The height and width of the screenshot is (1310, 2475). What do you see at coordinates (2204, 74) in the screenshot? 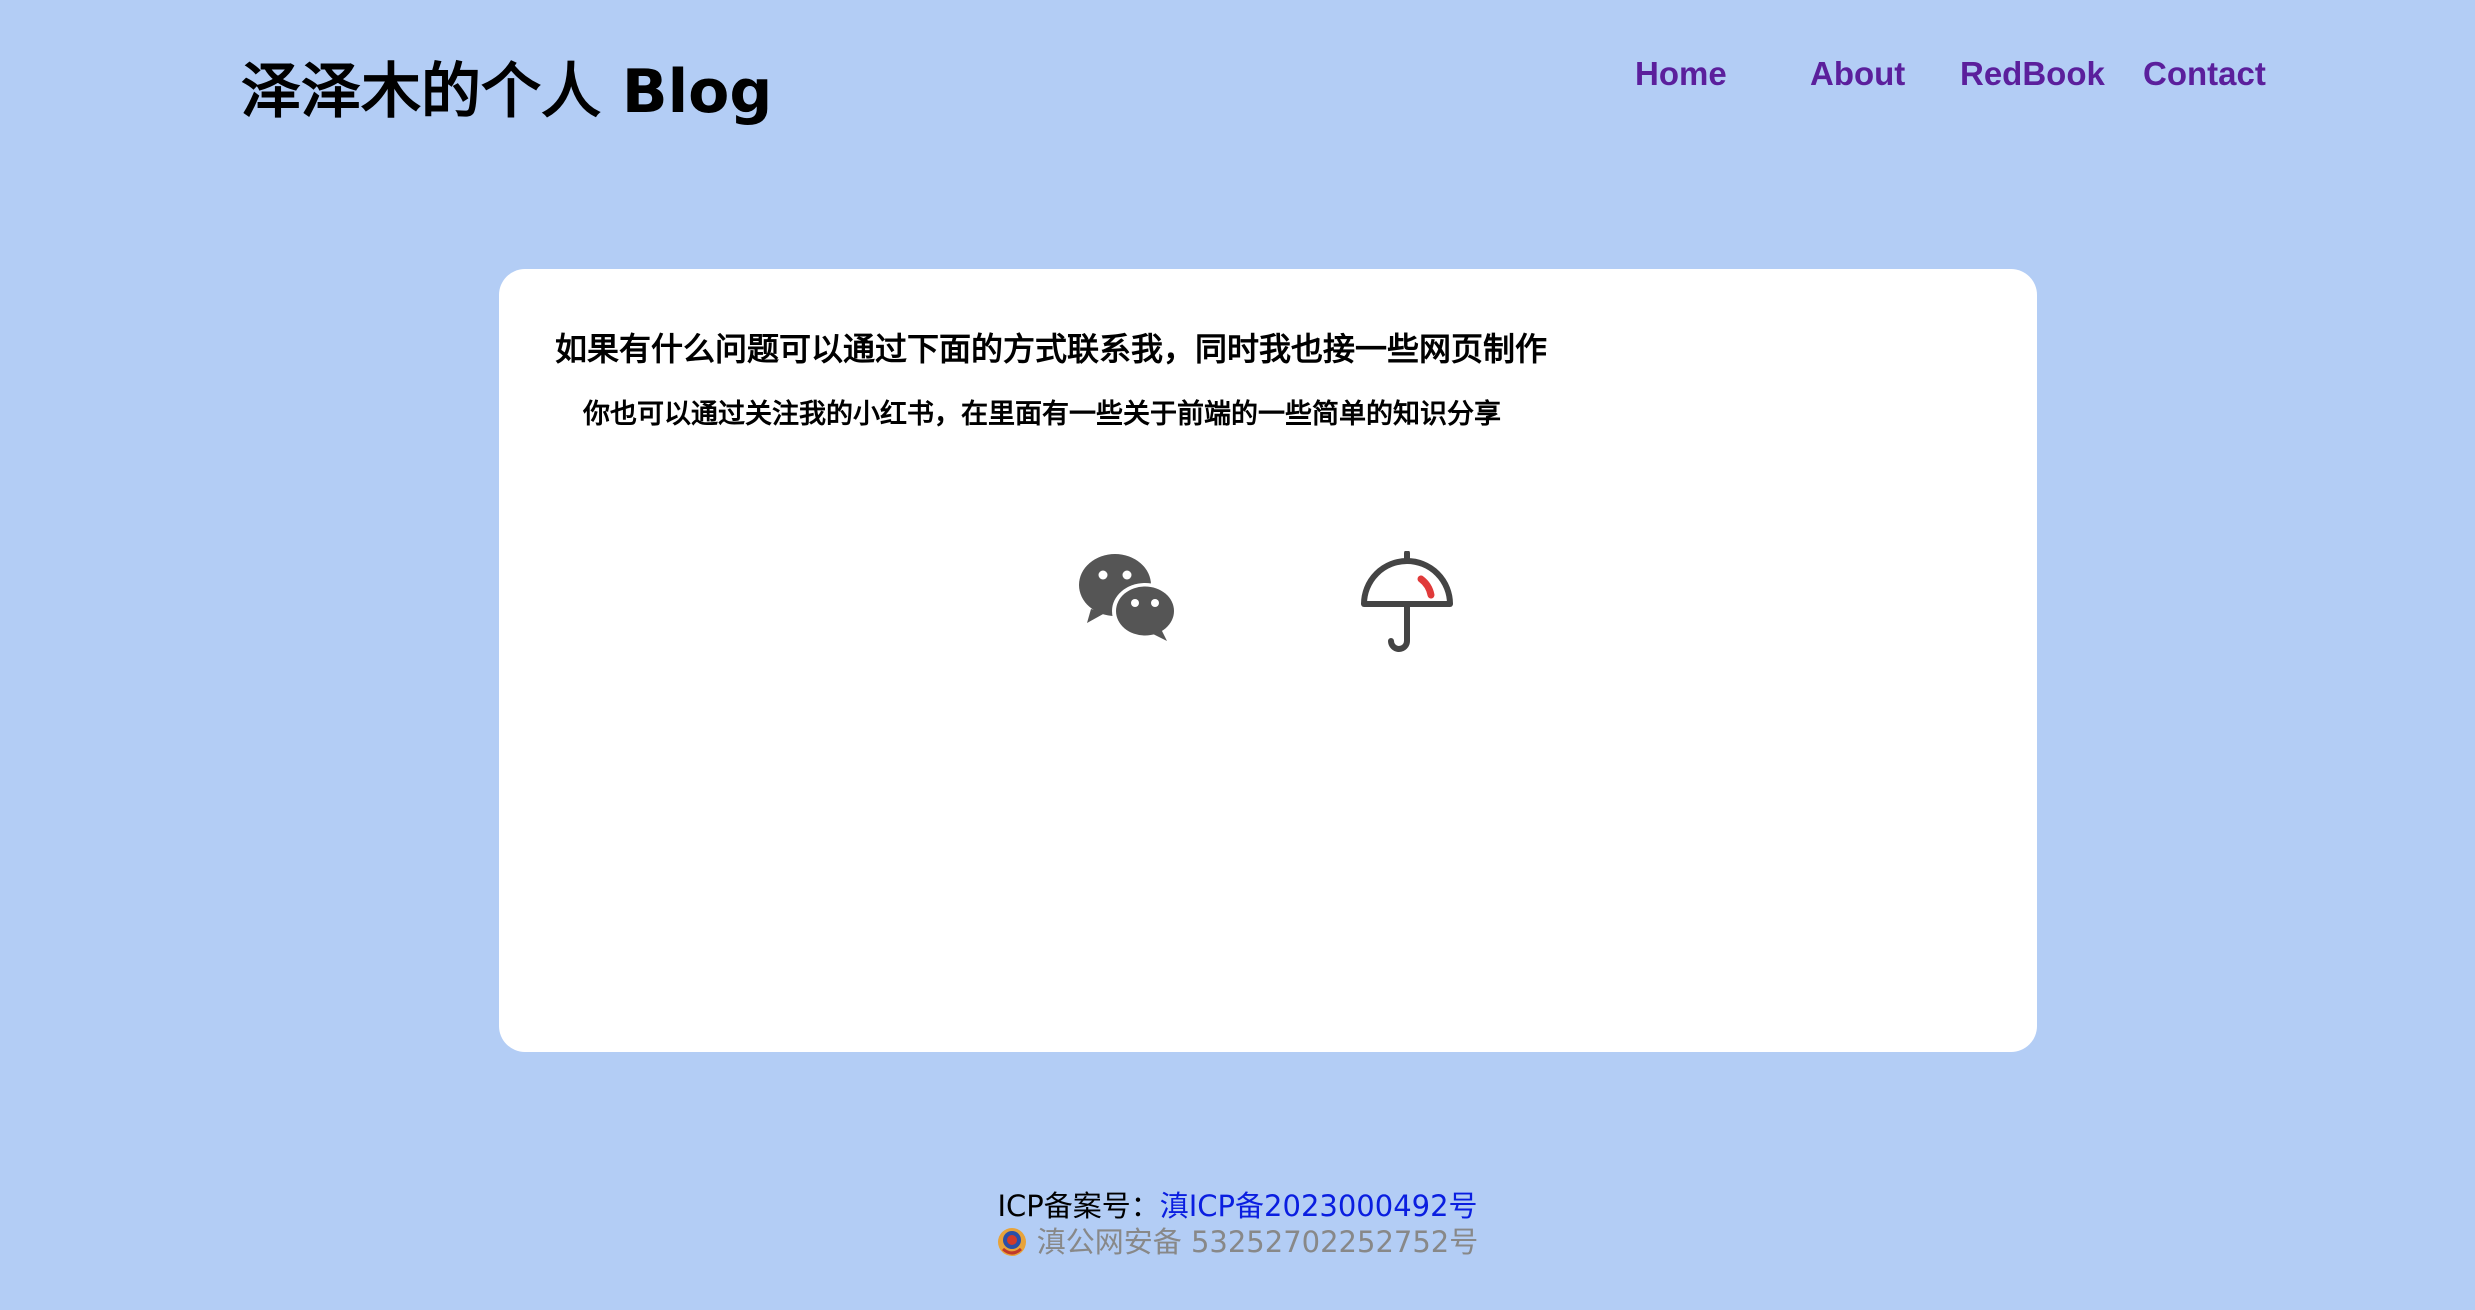
I see `nav-contact-link: Contact` at bounding box center [2204, 74].